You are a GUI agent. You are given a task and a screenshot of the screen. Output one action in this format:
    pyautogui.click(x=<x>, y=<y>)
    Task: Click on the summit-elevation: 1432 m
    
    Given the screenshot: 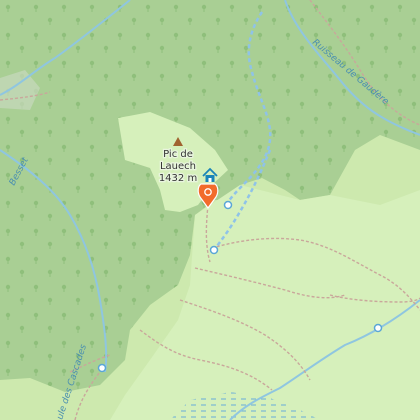 What is the action you would take?
    pyautogui.click(x=178, y=178)
    